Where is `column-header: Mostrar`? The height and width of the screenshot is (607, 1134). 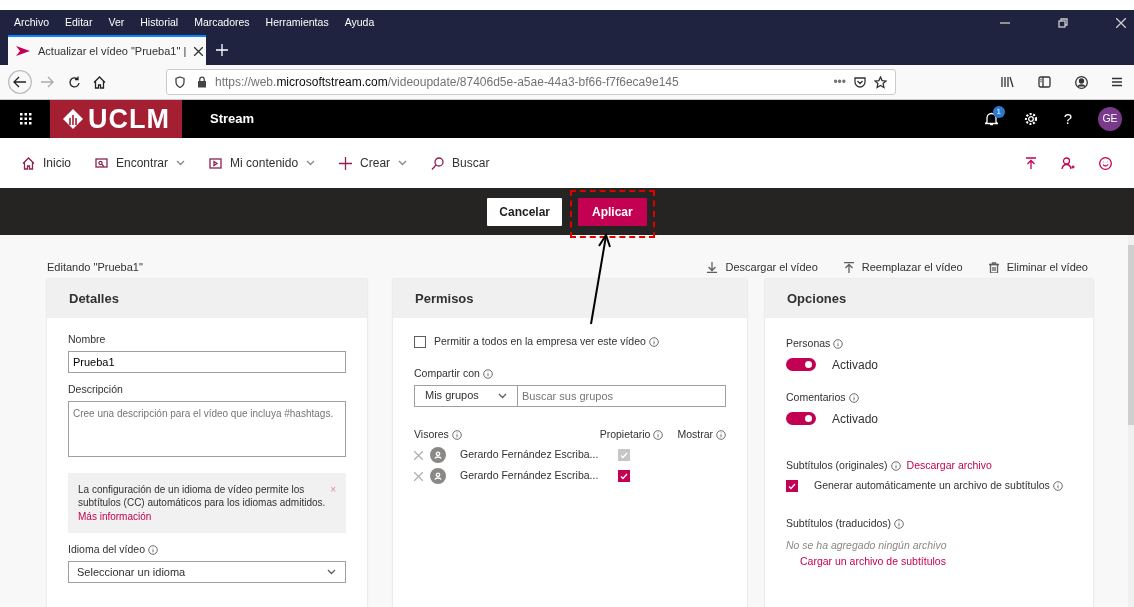 column-header: Mostrar is located at coordinates (701, 434).